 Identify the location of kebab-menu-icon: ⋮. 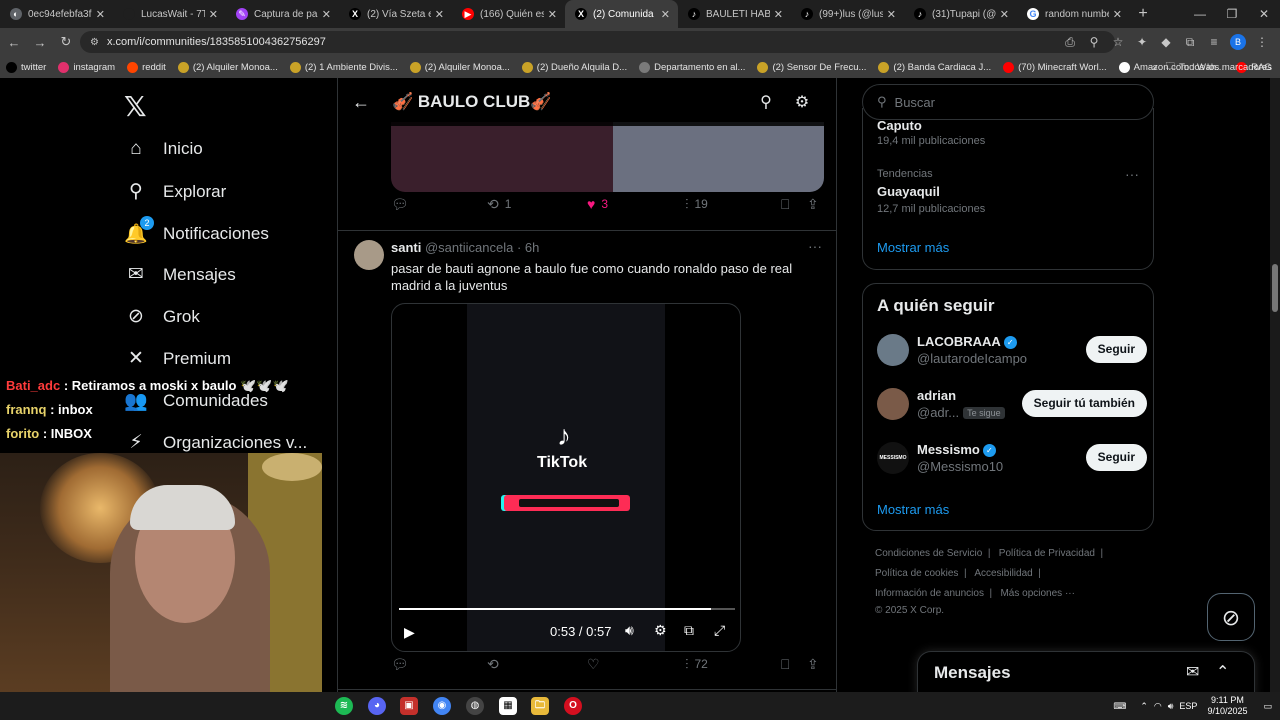
(1262, 42).